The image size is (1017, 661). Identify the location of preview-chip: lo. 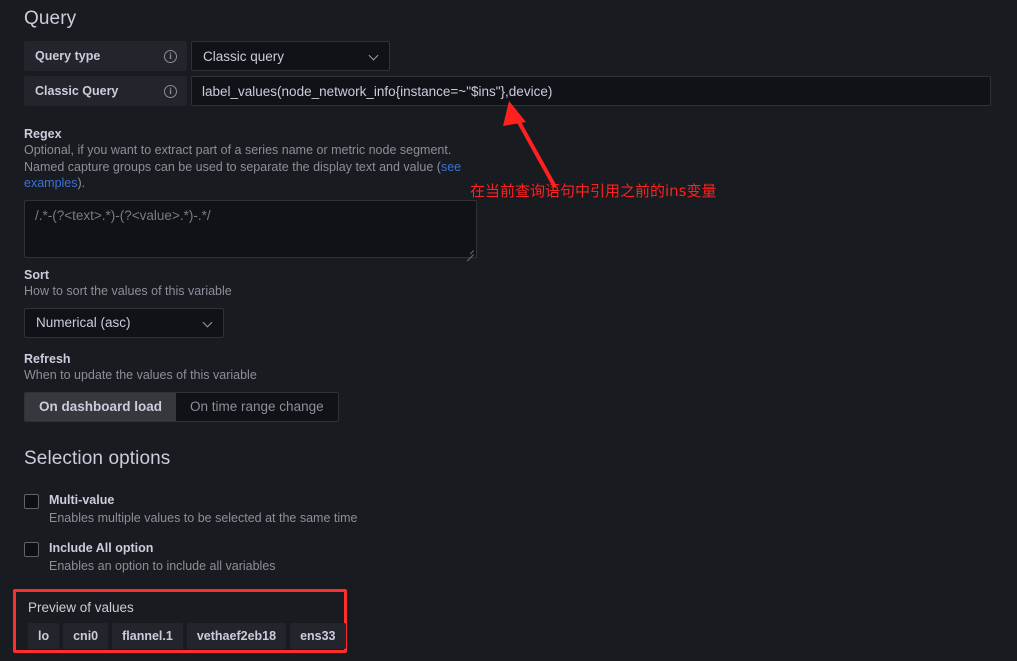
(44, 636).